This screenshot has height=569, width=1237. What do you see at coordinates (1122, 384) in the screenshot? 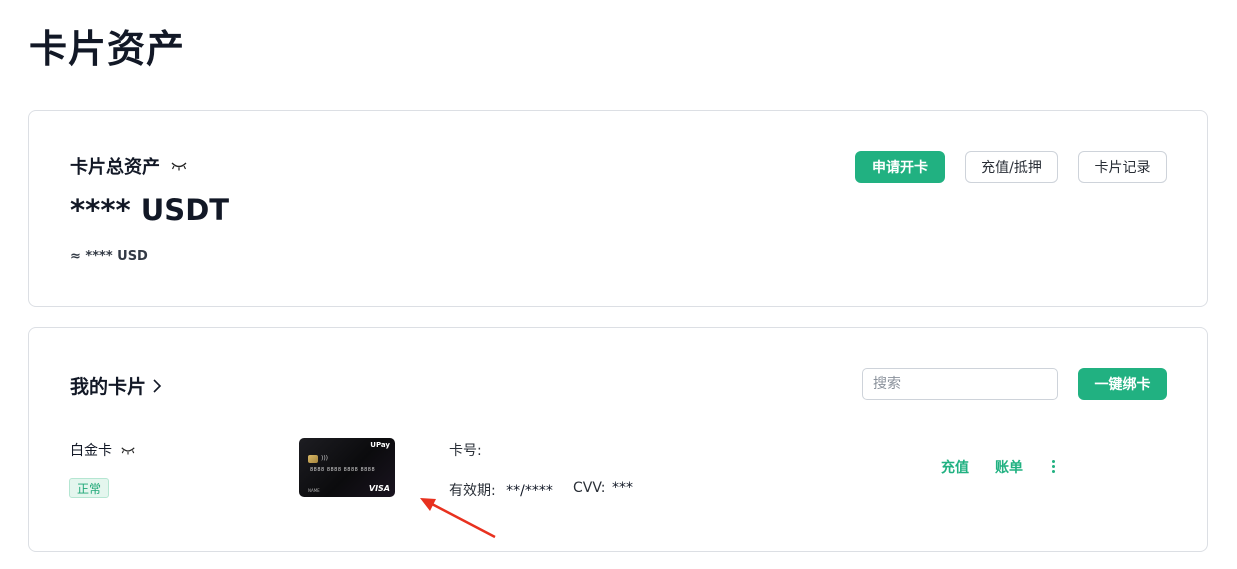
I see `quick-bind-card-button: 一键绑卡` at bounding box center [1122, 384].